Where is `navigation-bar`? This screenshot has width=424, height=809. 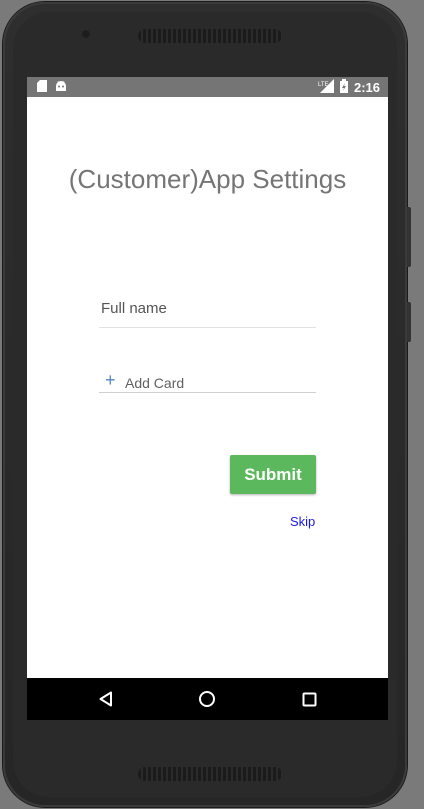 navigation-bar is located at coordinates (207, 699).